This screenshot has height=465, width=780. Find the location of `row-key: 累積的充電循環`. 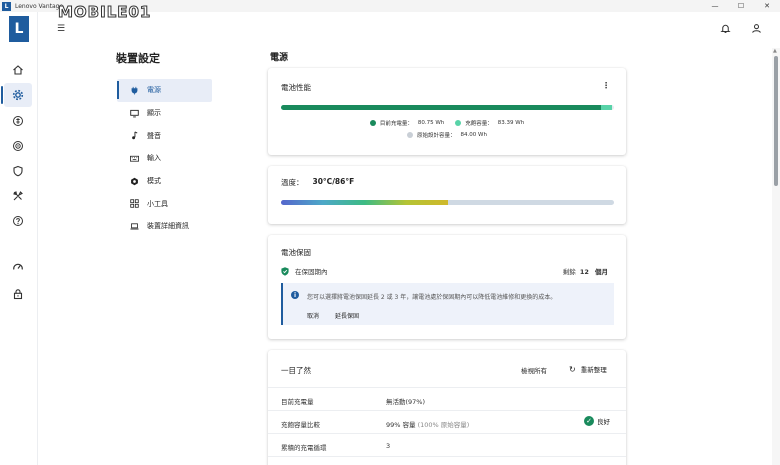

row-key: 累積的充電循環 is located at coordinates (304, 448).